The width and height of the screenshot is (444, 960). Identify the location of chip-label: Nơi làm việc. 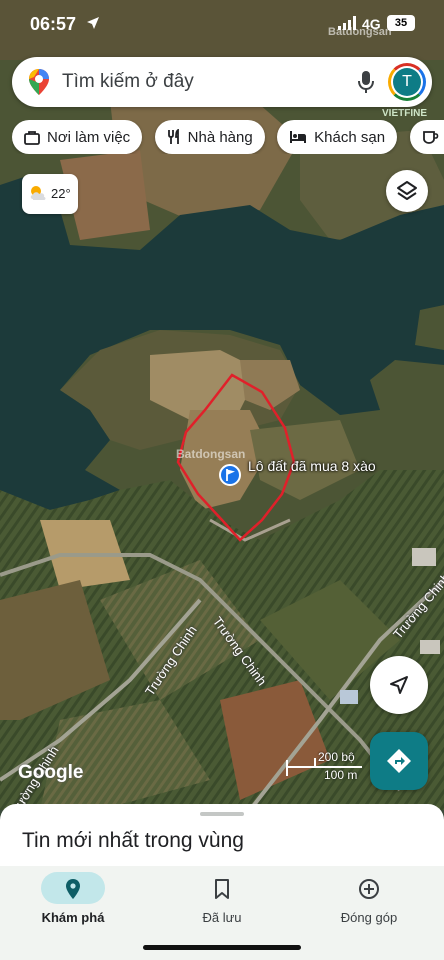
(89, 137).